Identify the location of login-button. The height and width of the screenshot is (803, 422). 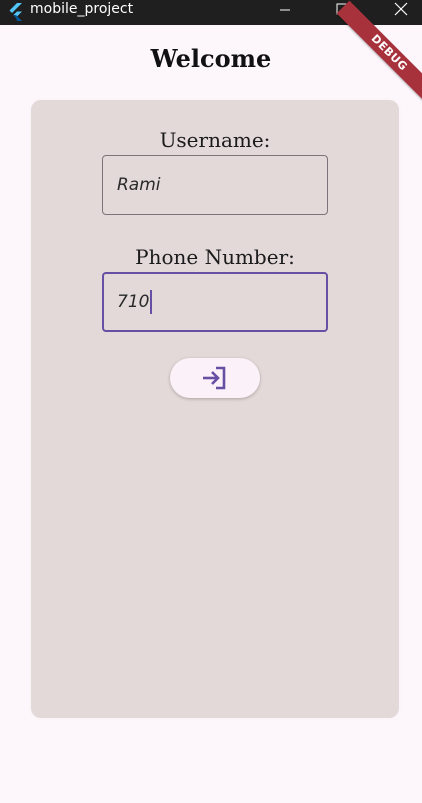
(215, 378).